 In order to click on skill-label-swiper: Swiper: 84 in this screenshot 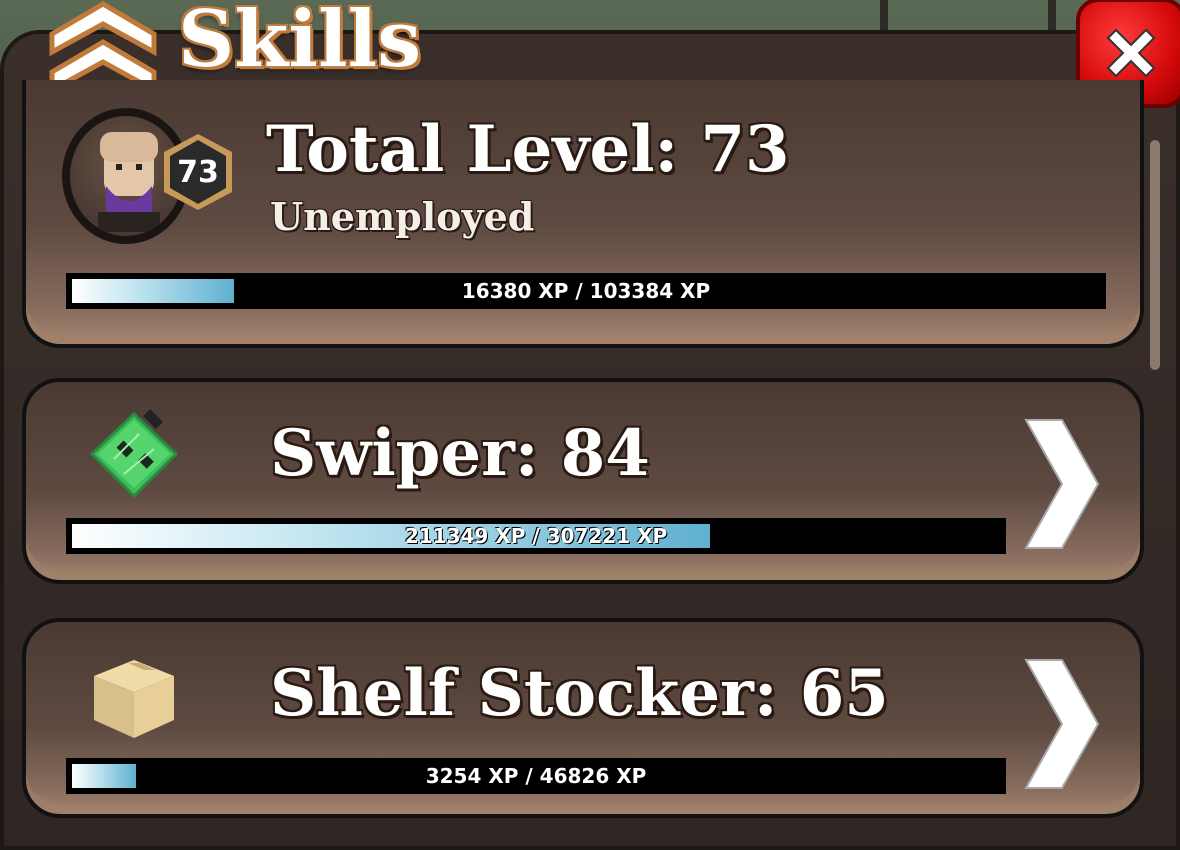, I will do `click(460, 453)`.